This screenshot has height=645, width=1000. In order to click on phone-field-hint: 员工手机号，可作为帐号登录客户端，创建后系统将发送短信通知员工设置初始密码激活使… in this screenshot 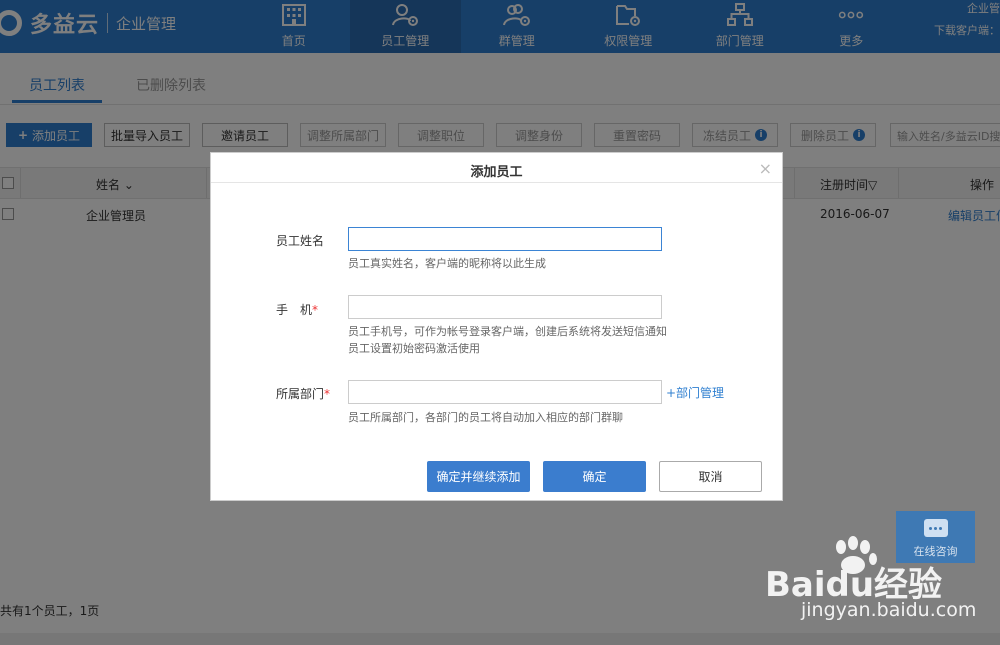, I will do `click(507, 340)`.